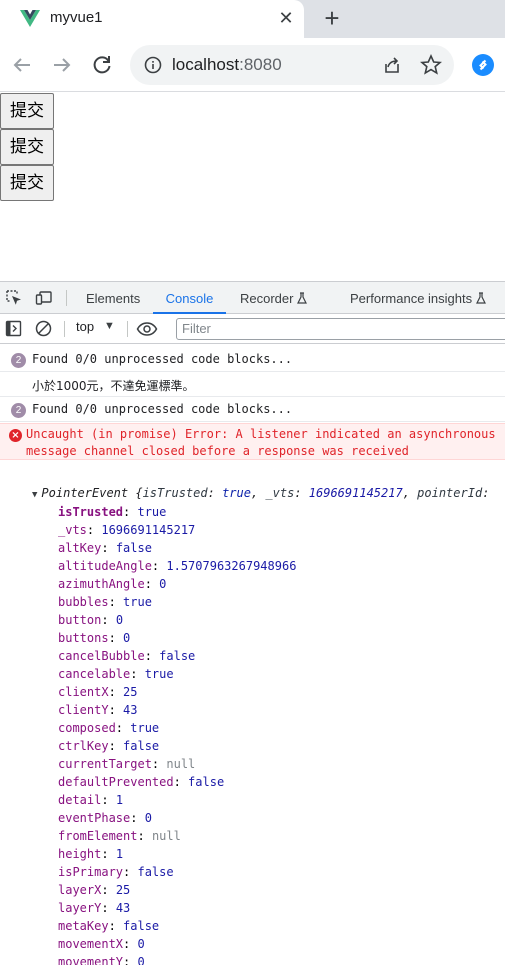  Describe the element at coordinates (280, 493) in the screenshot. I see `summary-key: _vts` at that location.